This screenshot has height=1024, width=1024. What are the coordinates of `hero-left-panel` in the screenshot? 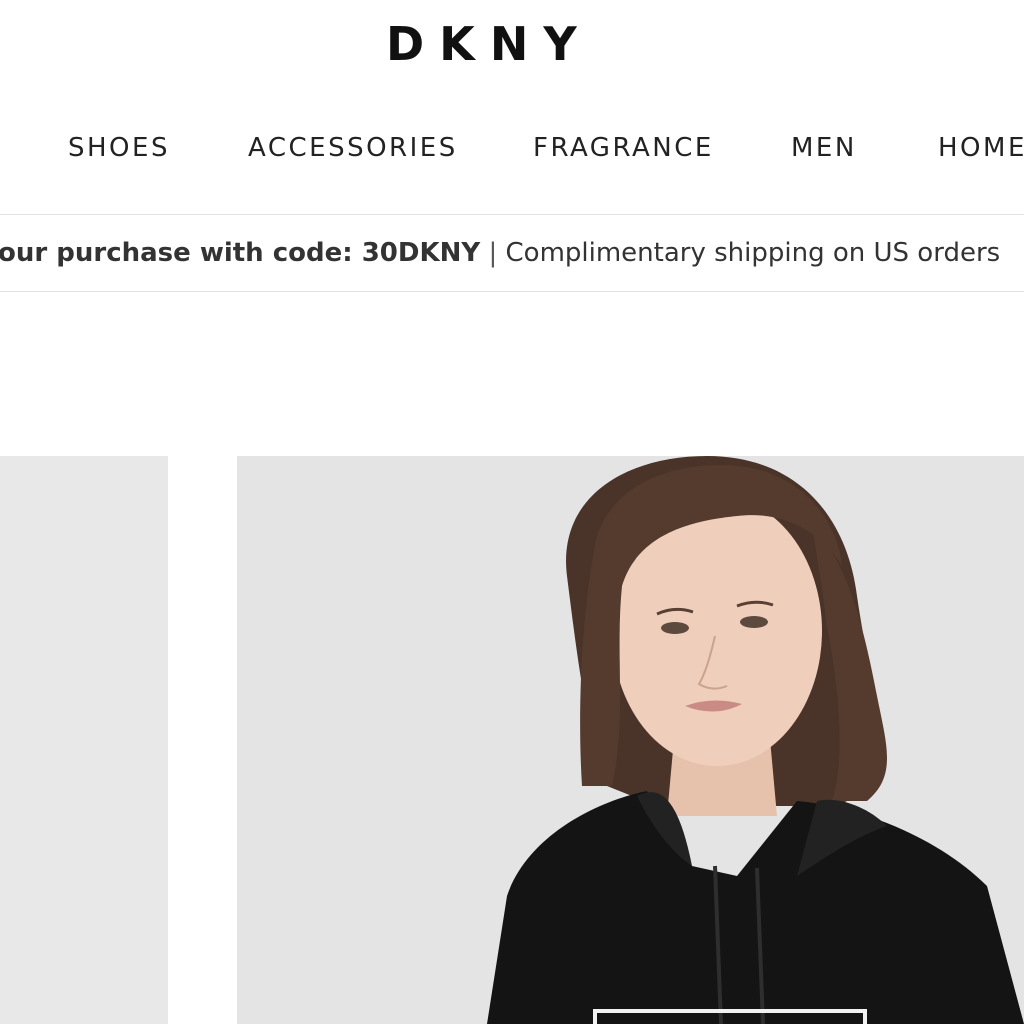 It's located at (84, 740).